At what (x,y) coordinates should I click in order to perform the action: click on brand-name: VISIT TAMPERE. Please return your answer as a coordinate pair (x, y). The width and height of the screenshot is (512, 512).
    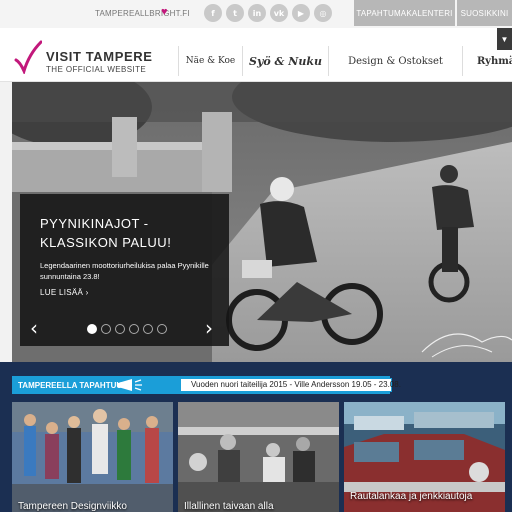
    Looking at the image, I should click on (99, 56).